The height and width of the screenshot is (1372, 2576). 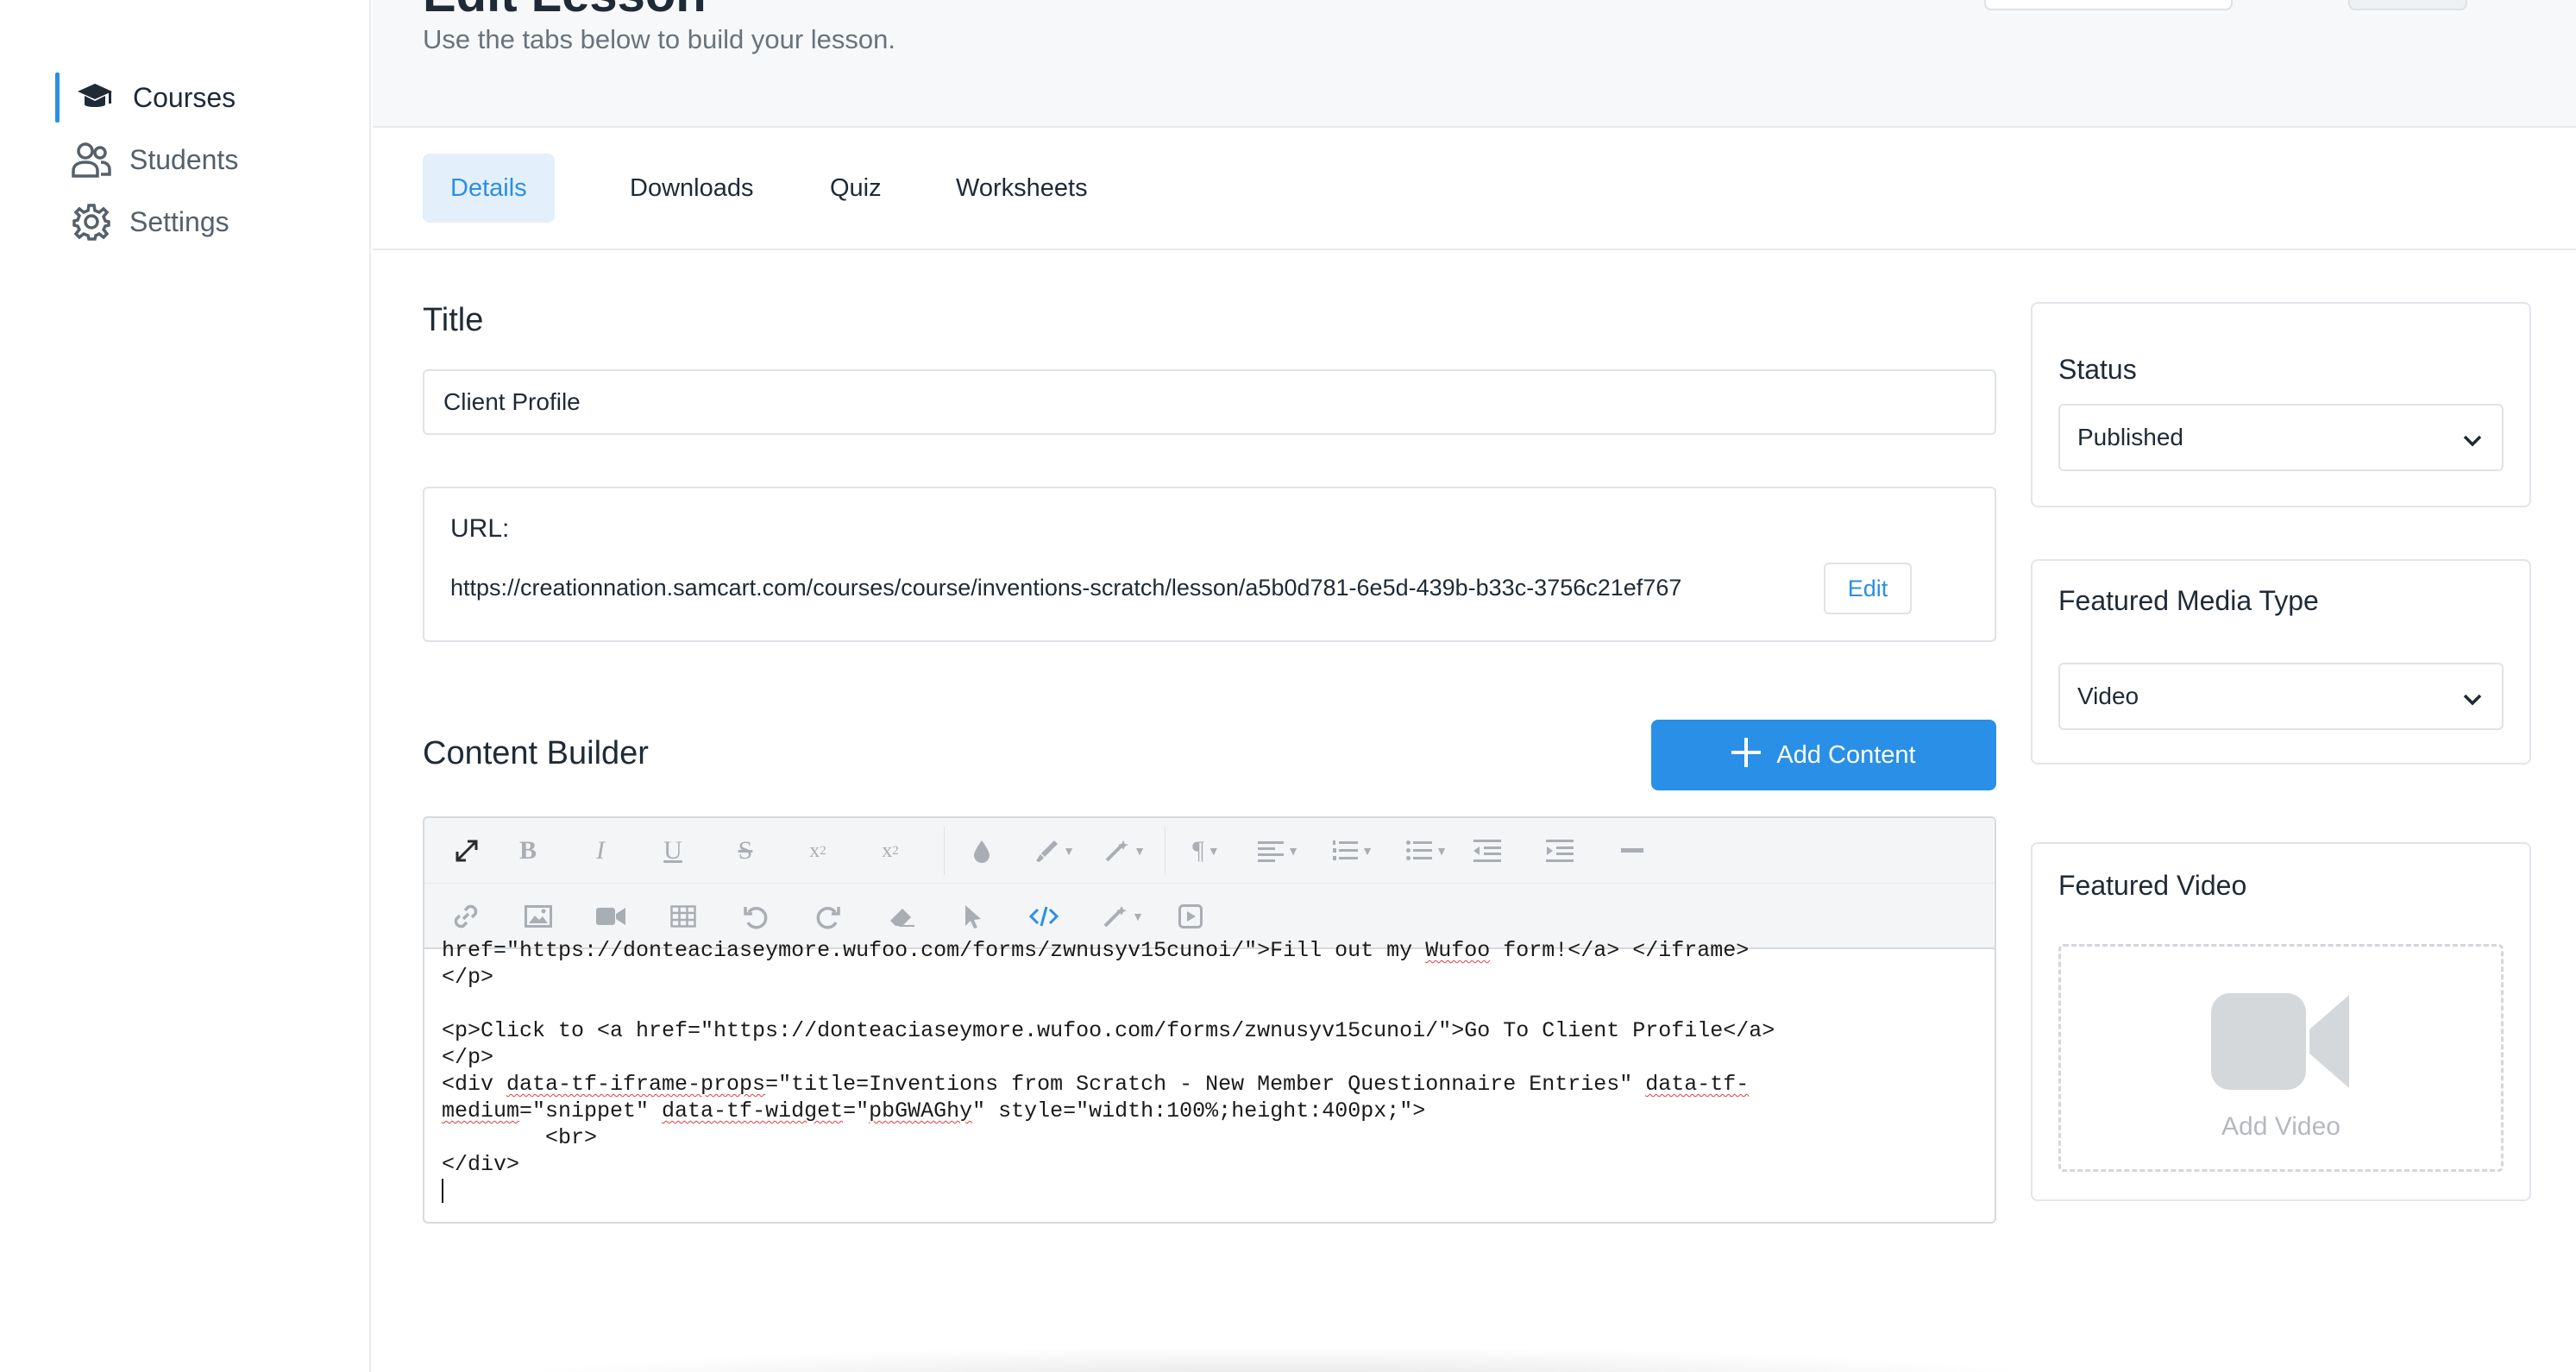 I want to click on preview-icon, so click(x=1190, y=917).